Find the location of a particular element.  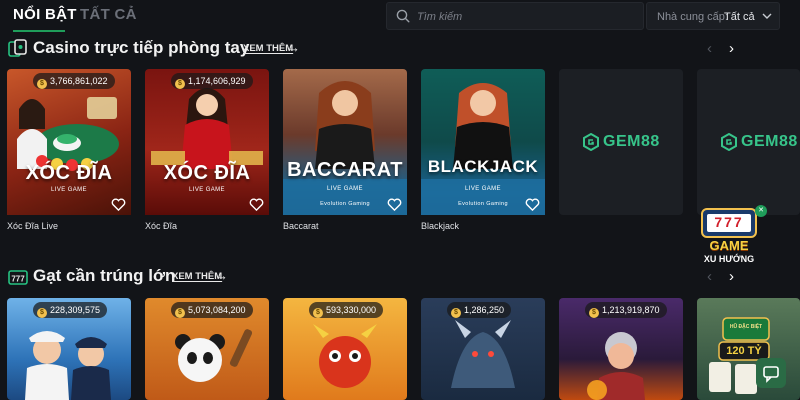

slot-card: $593,330,000 is located at coordinates (345, 349).